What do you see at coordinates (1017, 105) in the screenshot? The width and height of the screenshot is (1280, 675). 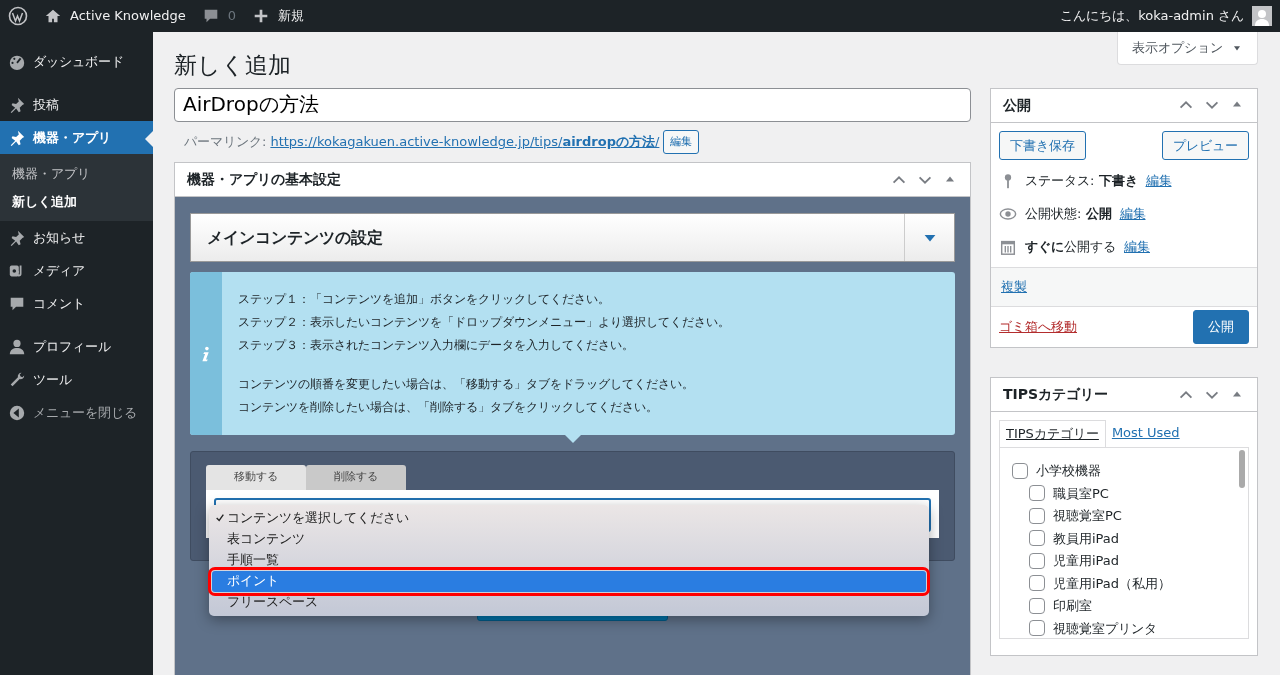 I see `box-title: 公開` at bounding box center [1017, 105].